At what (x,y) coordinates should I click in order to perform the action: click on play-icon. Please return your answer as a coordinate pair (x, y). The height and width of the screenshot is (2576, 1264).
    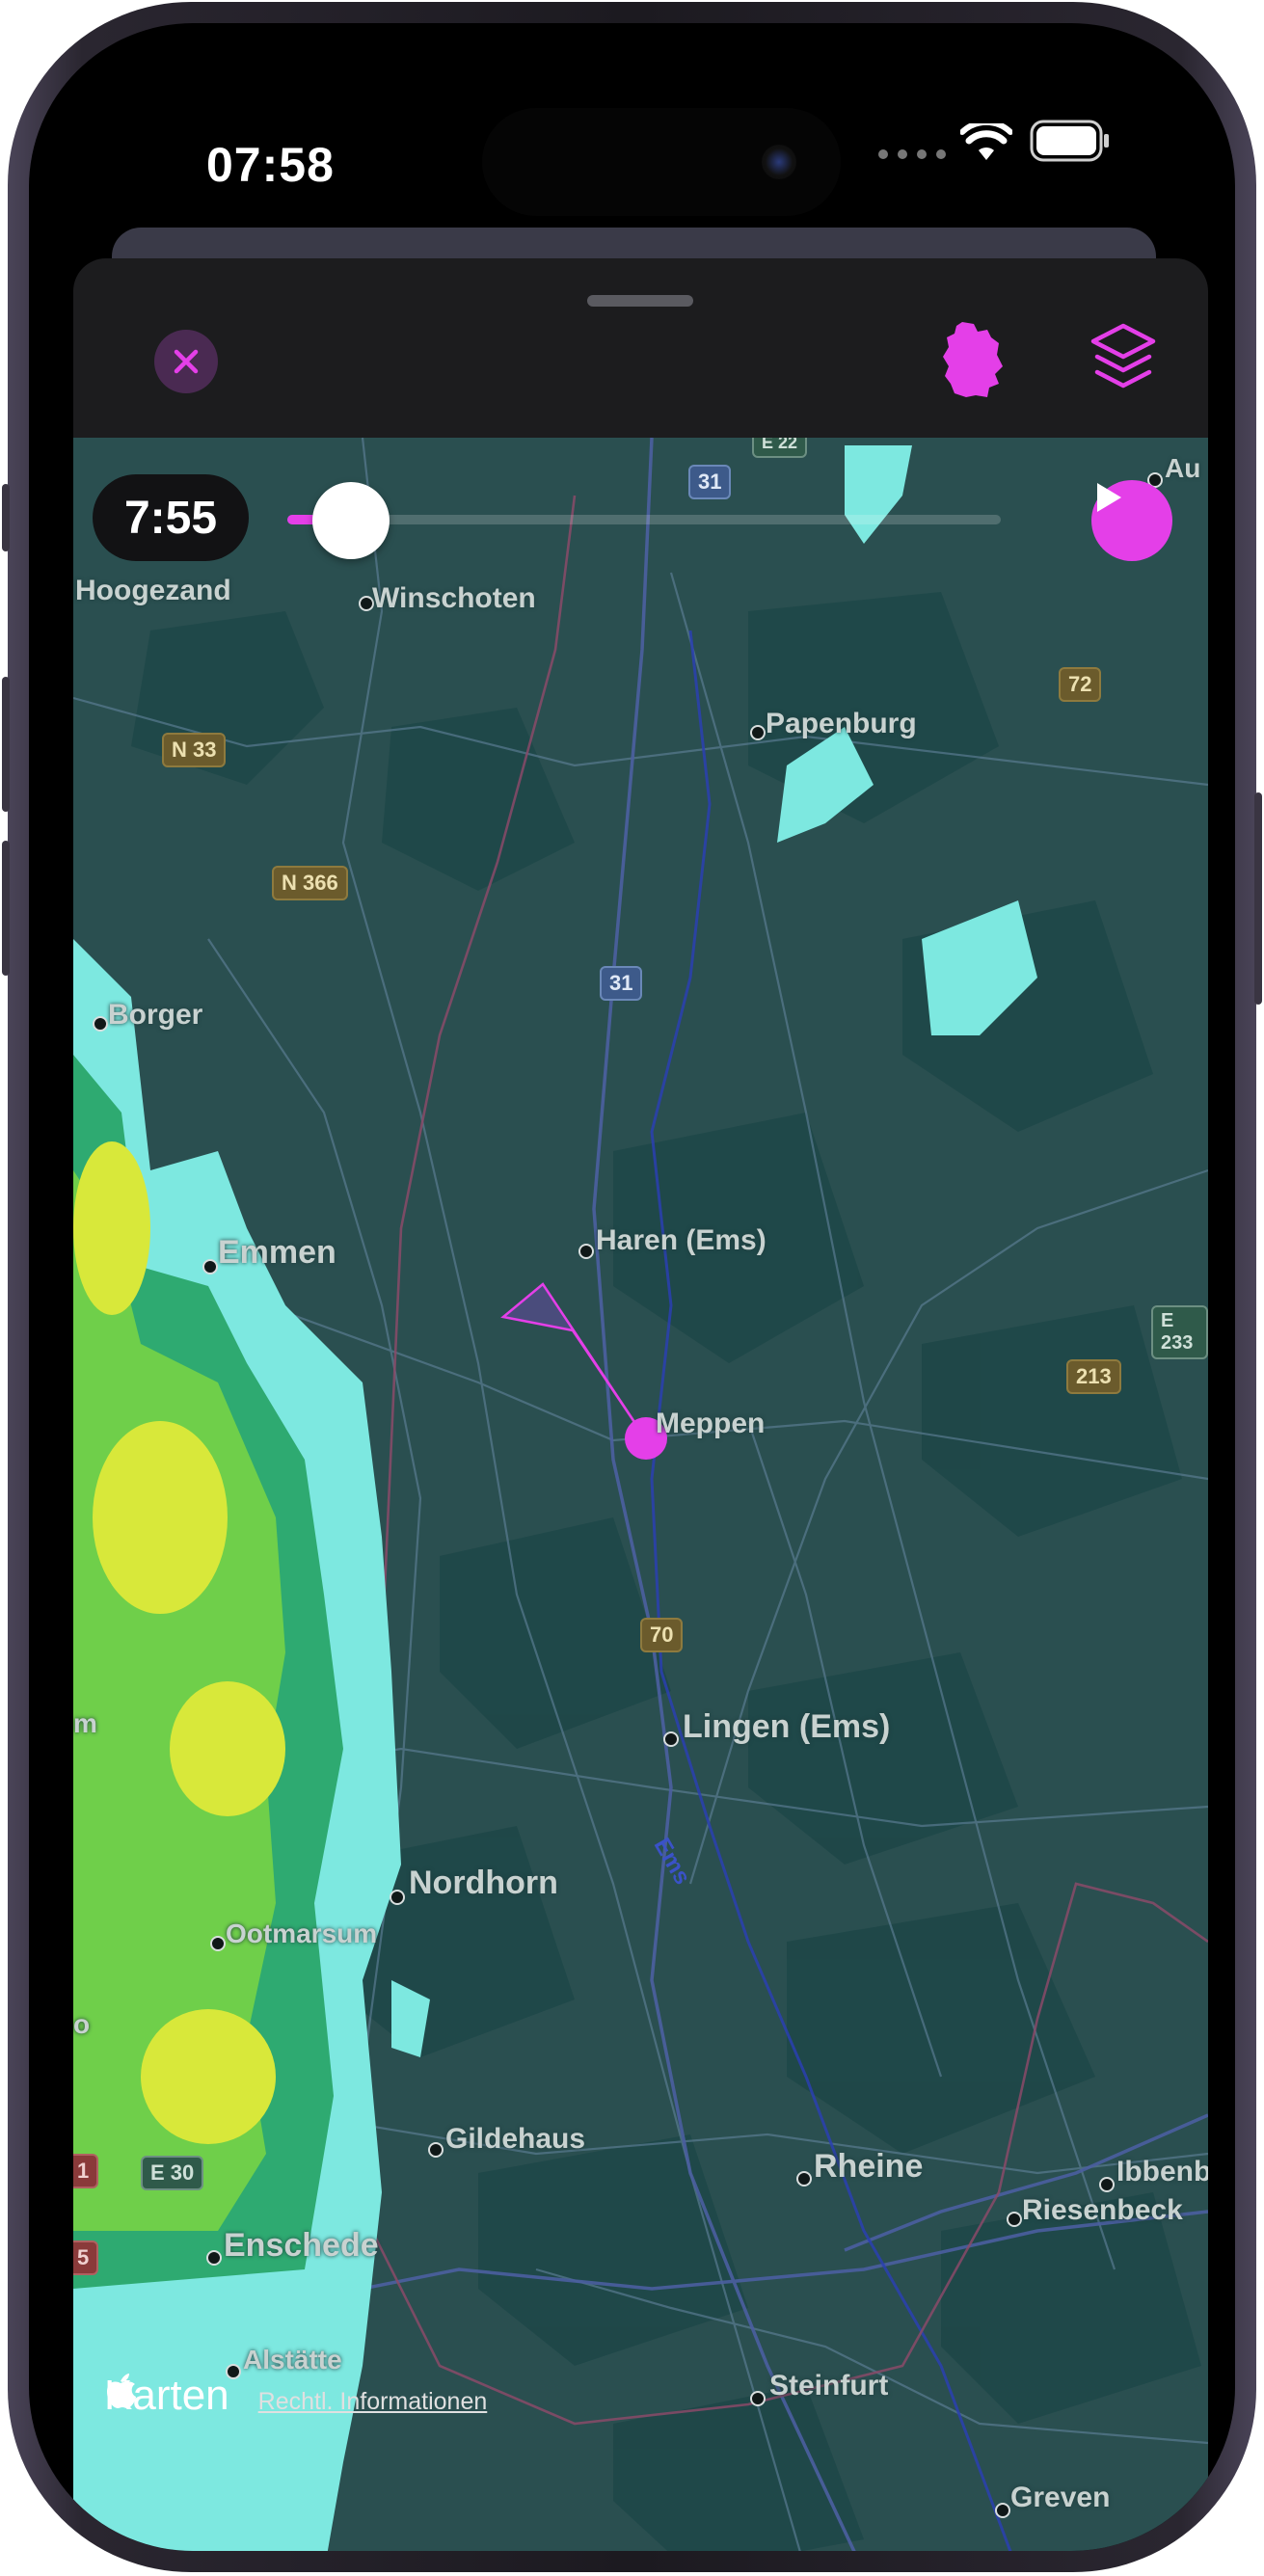
    Looking at the image, I should click on (1109, 498).